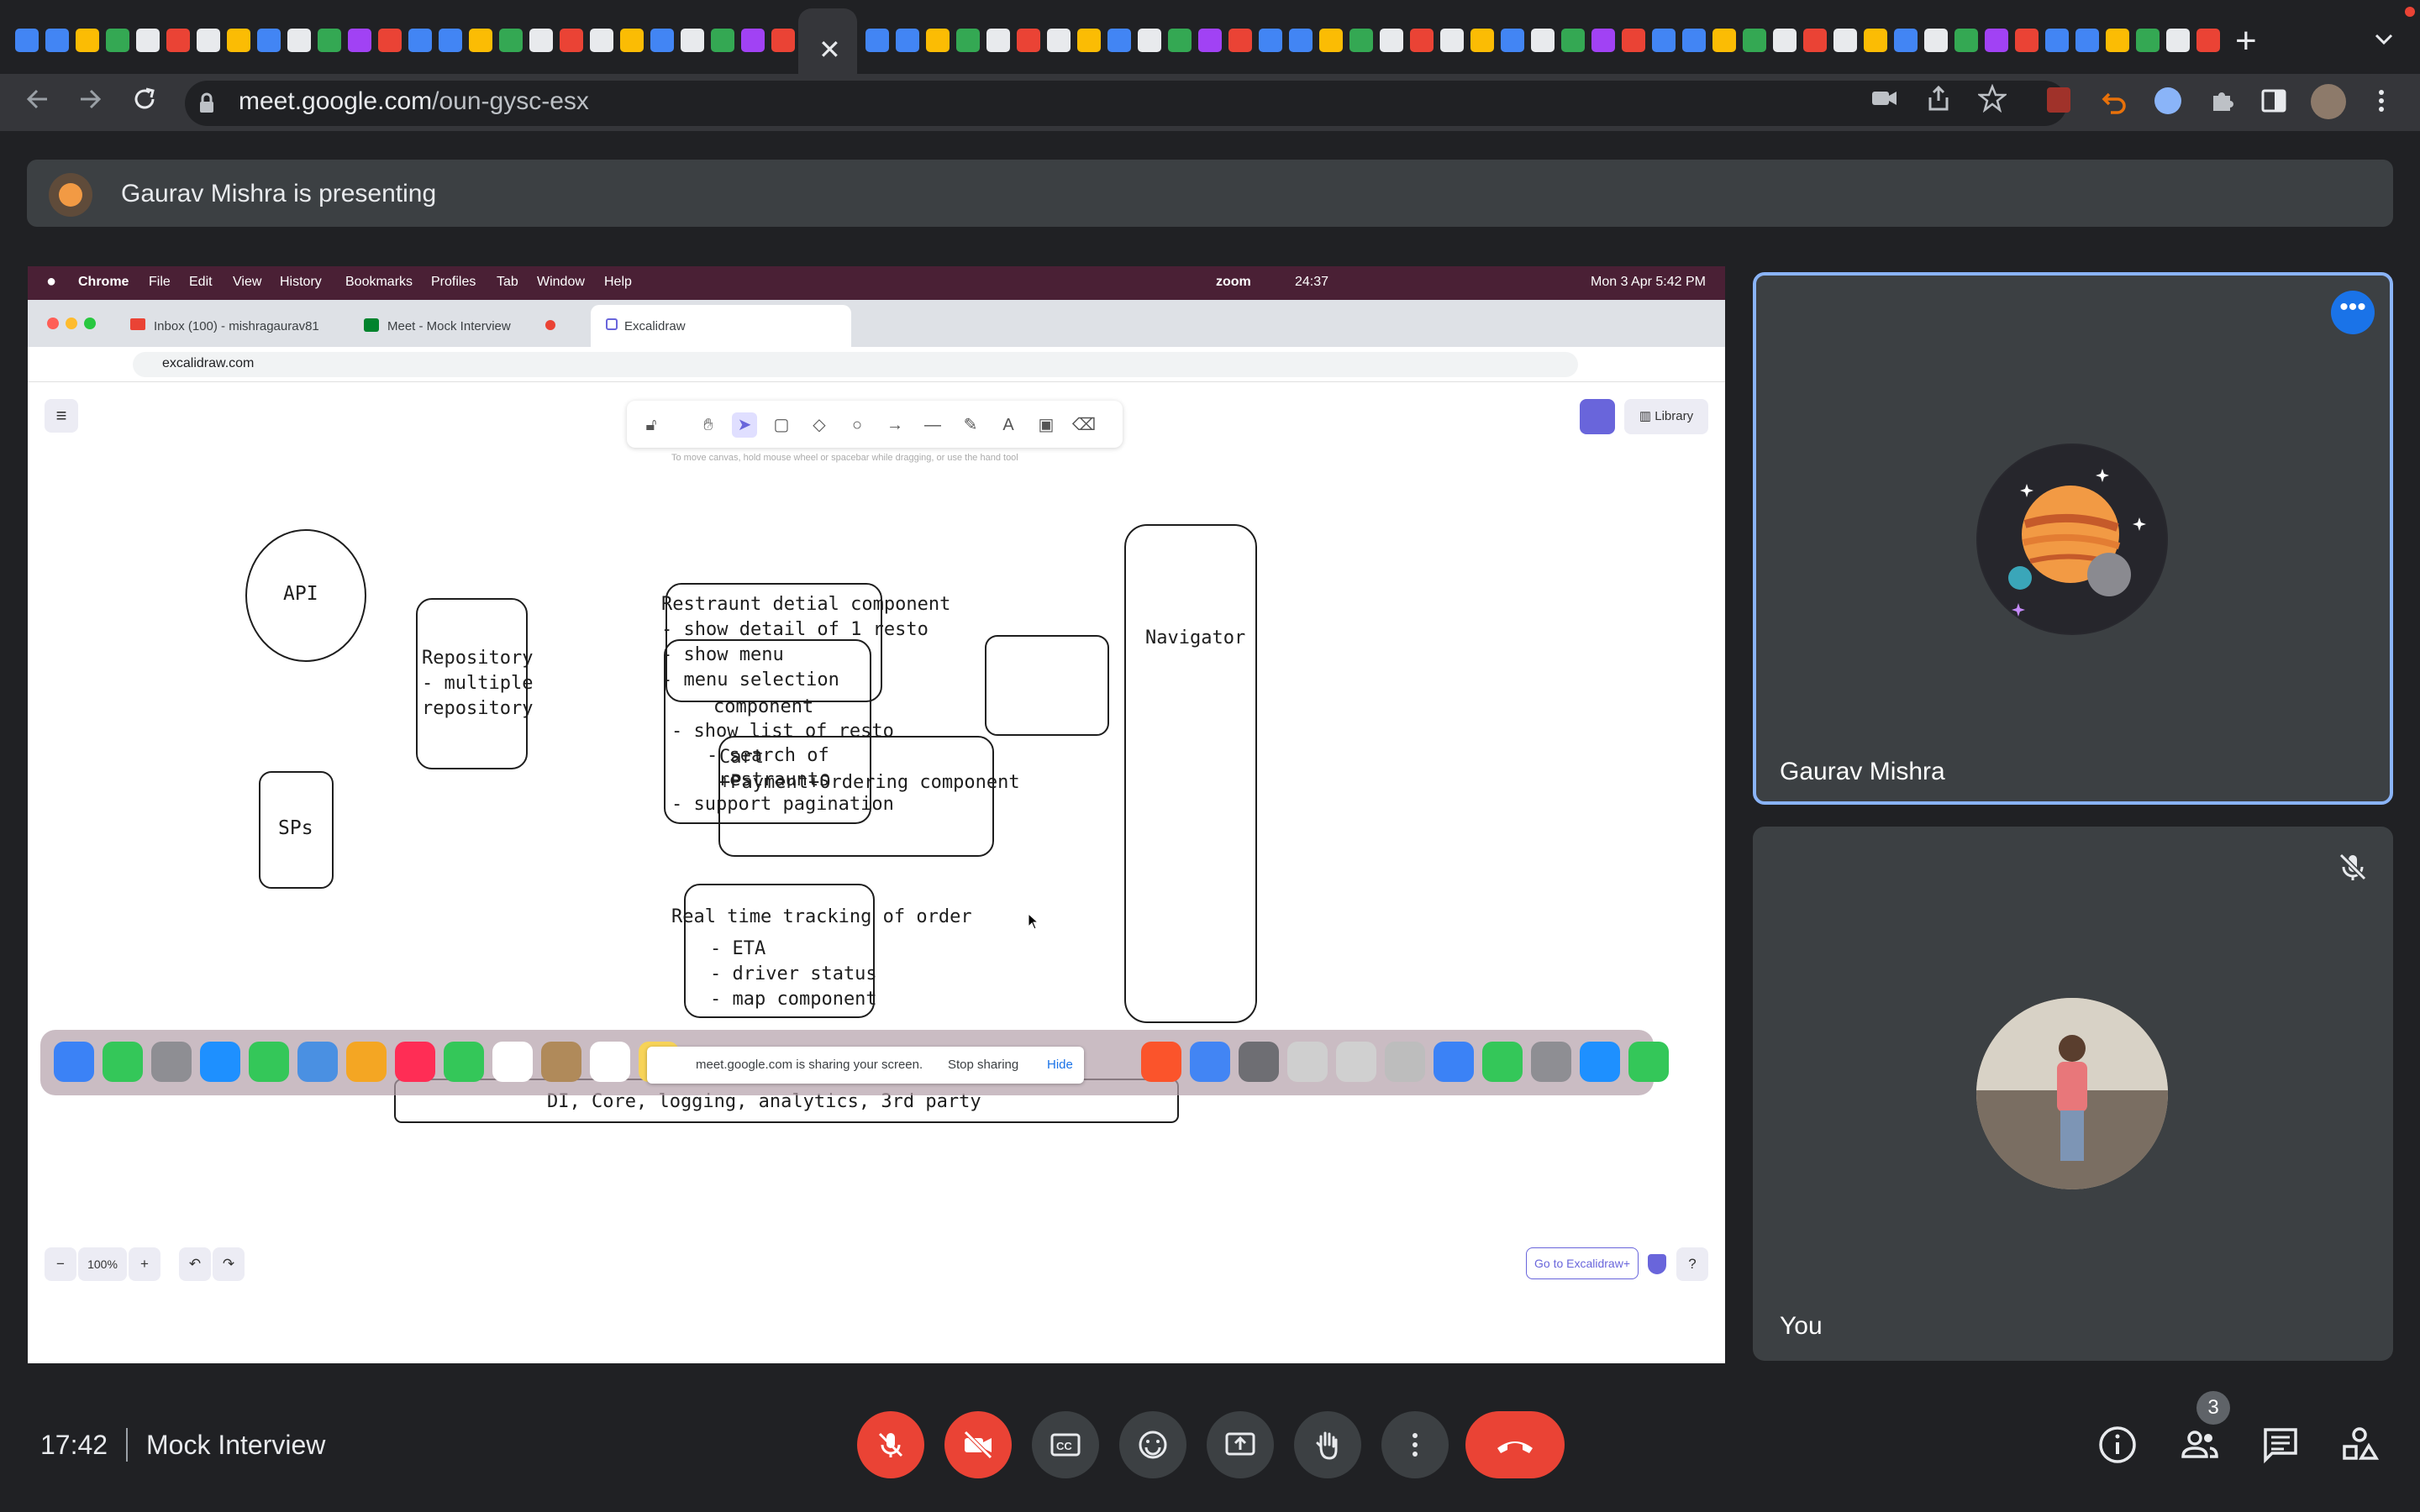  What do you see at coordinates (1240, 1444) in the screenshot?
I see `present-screen-button` at bounding box center [1240, 1444].